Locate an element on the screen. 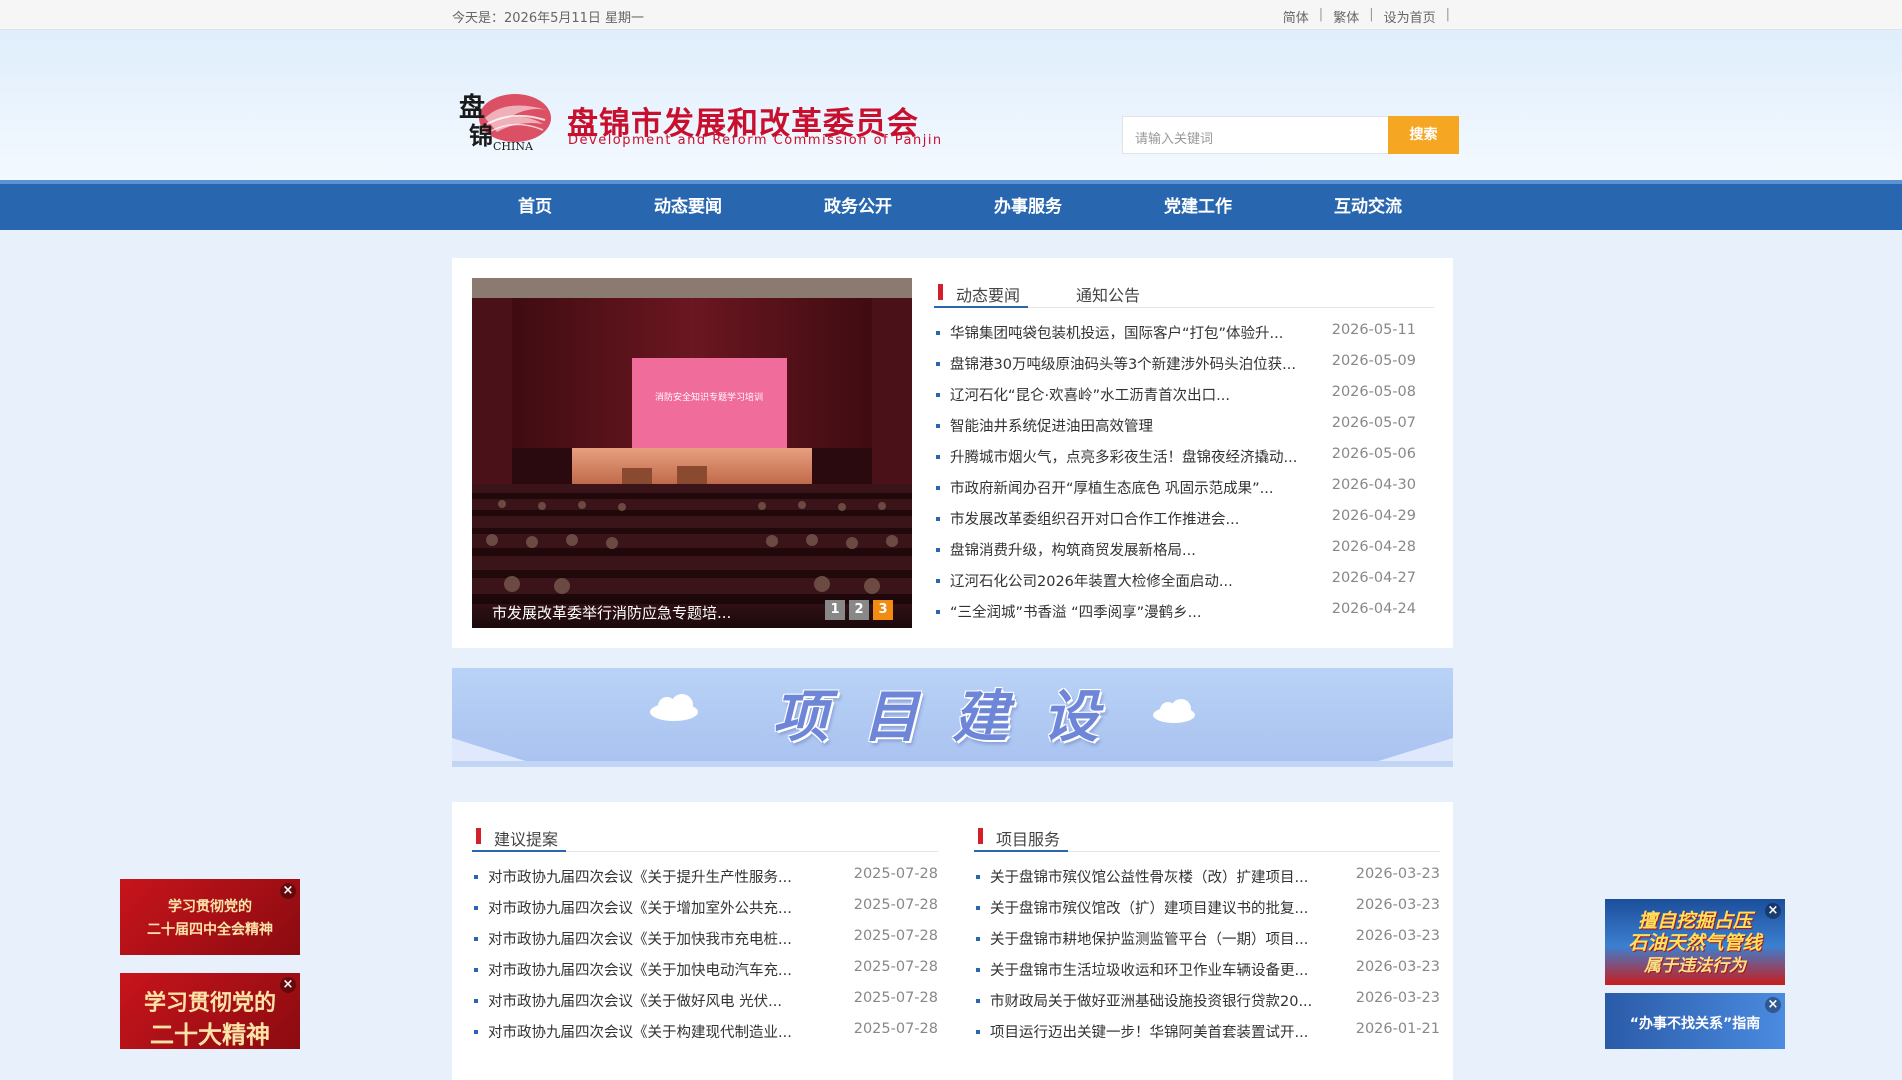 This screenshot has width=1902, height=1080. nav-item-news: 动态要闻 is located at coordinates (688, 207).